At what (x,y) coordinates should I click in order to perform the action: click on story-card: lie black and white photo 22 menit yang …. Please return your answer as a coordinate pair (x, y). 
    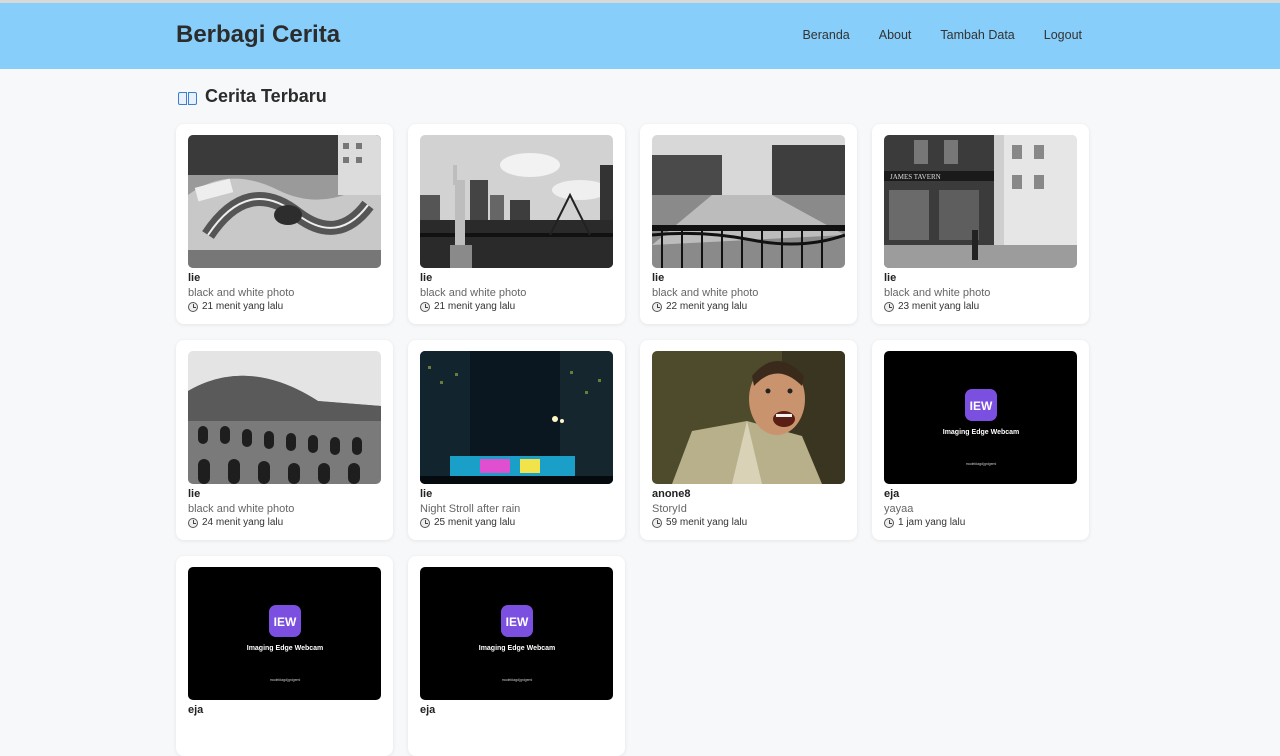
    Looking at the image, I should click on (748, 224).